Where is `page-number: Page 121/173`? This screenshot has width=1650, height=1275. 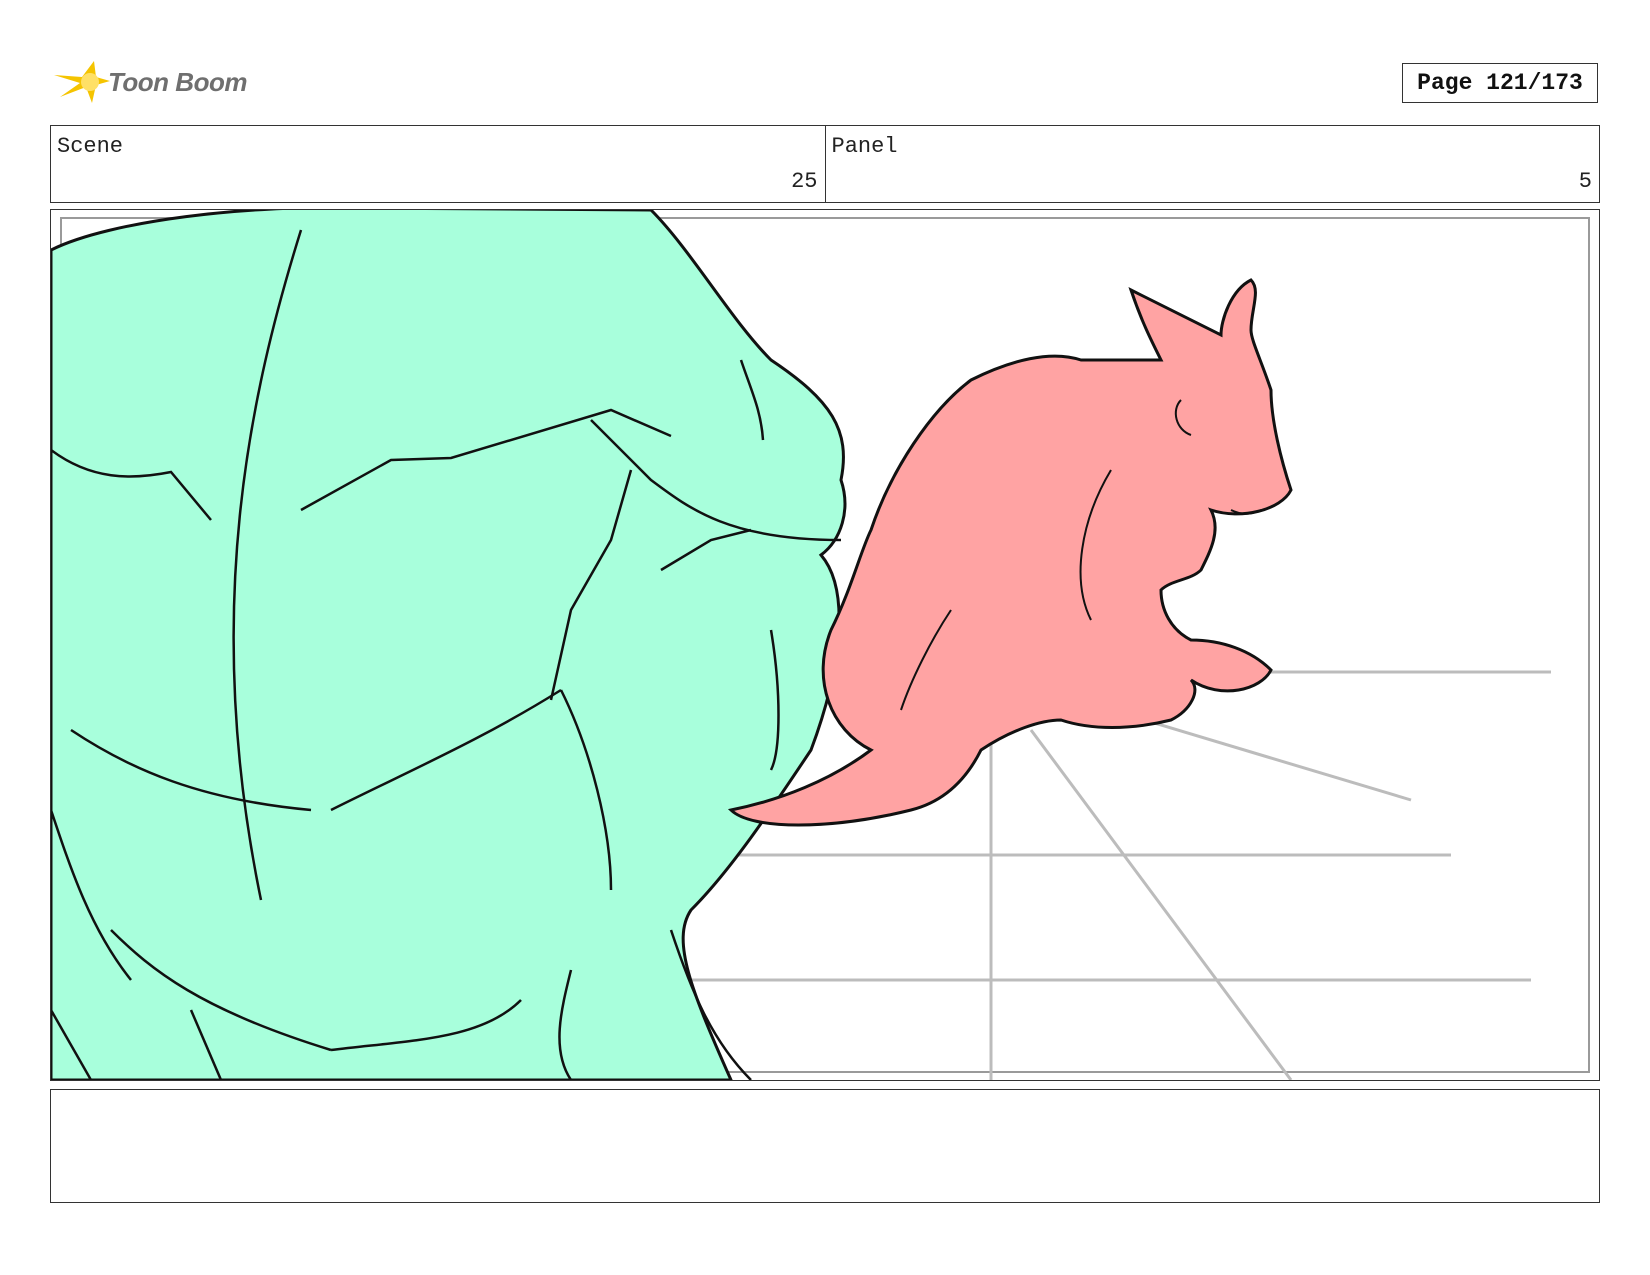
page-number: Page 121/173 is located at coordinates (1500, 83).